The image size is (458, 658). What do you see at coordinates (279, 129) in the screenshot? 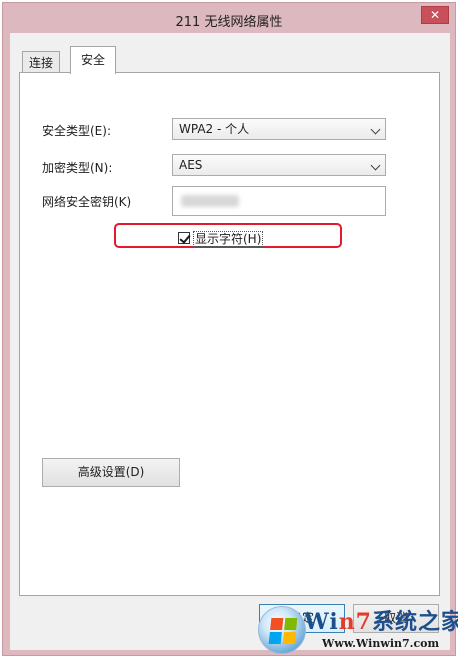
I see `security-type-select: WPA2 - 个人` at bounding box center [279, 129].